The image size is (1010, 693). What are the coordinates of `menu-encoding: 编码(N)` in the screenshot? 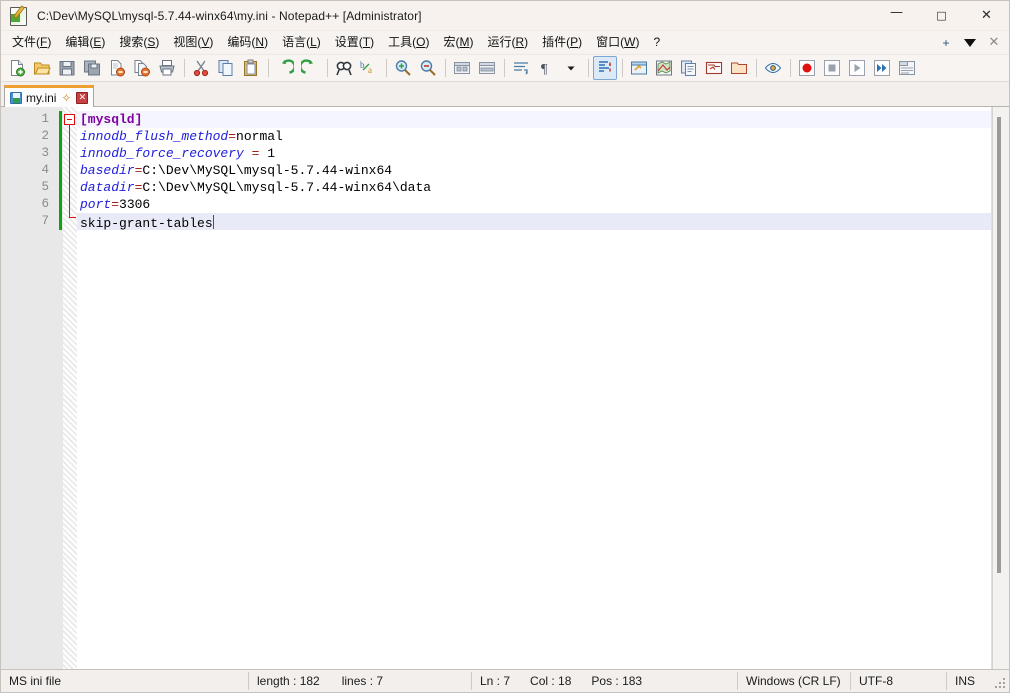 It's located at (247, 42).